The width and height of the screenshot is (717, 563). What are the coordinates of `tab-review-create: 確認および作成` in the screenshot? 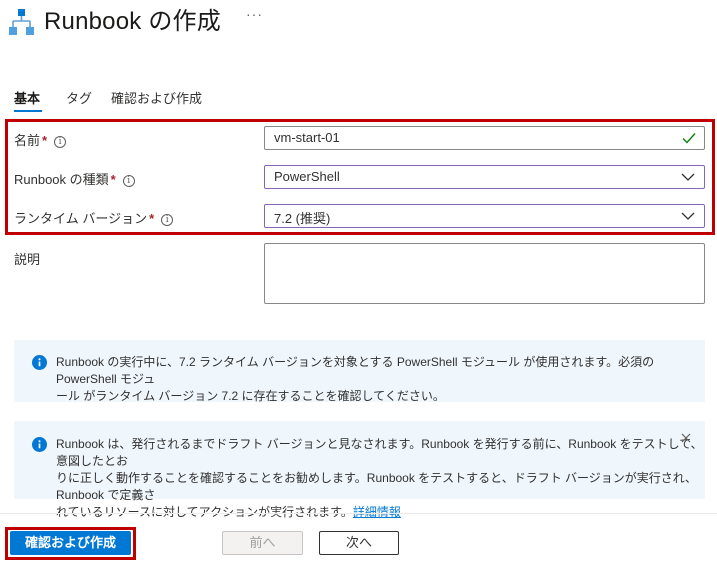 It's located at (156, 97).